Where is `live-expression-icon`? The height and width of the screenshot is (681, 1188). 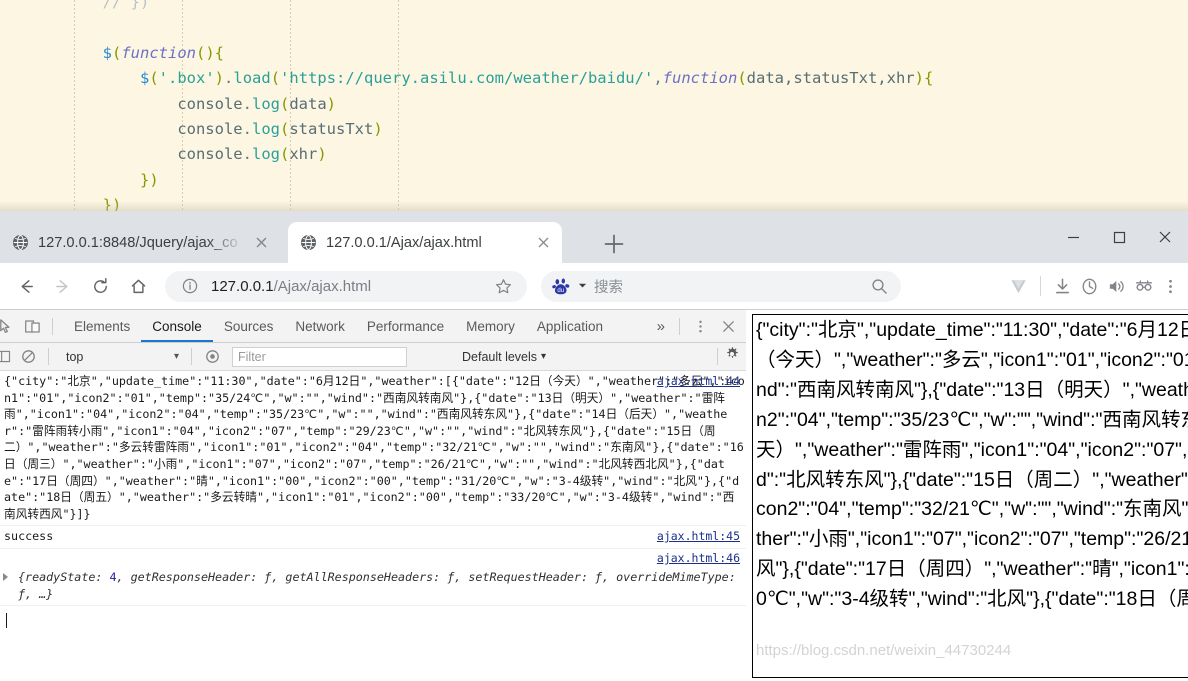
live-expression-icon is located at coordinates (212, 357).